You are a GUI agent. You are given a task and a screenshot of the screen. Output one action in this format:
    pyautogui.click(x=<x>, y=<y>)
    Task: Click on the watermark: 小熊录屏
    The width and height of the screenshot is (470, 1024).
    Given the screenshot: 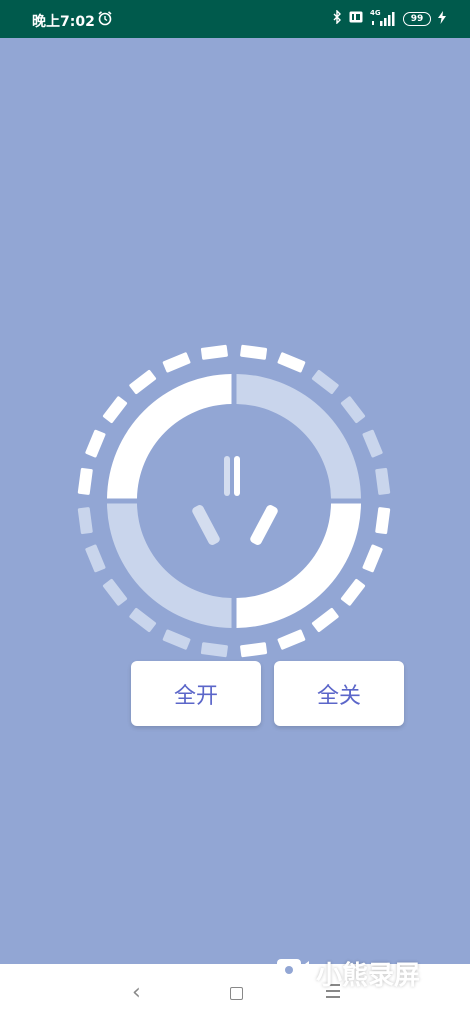 What is the action you would take?
    pyautogui.click(x=348, y=973)
    